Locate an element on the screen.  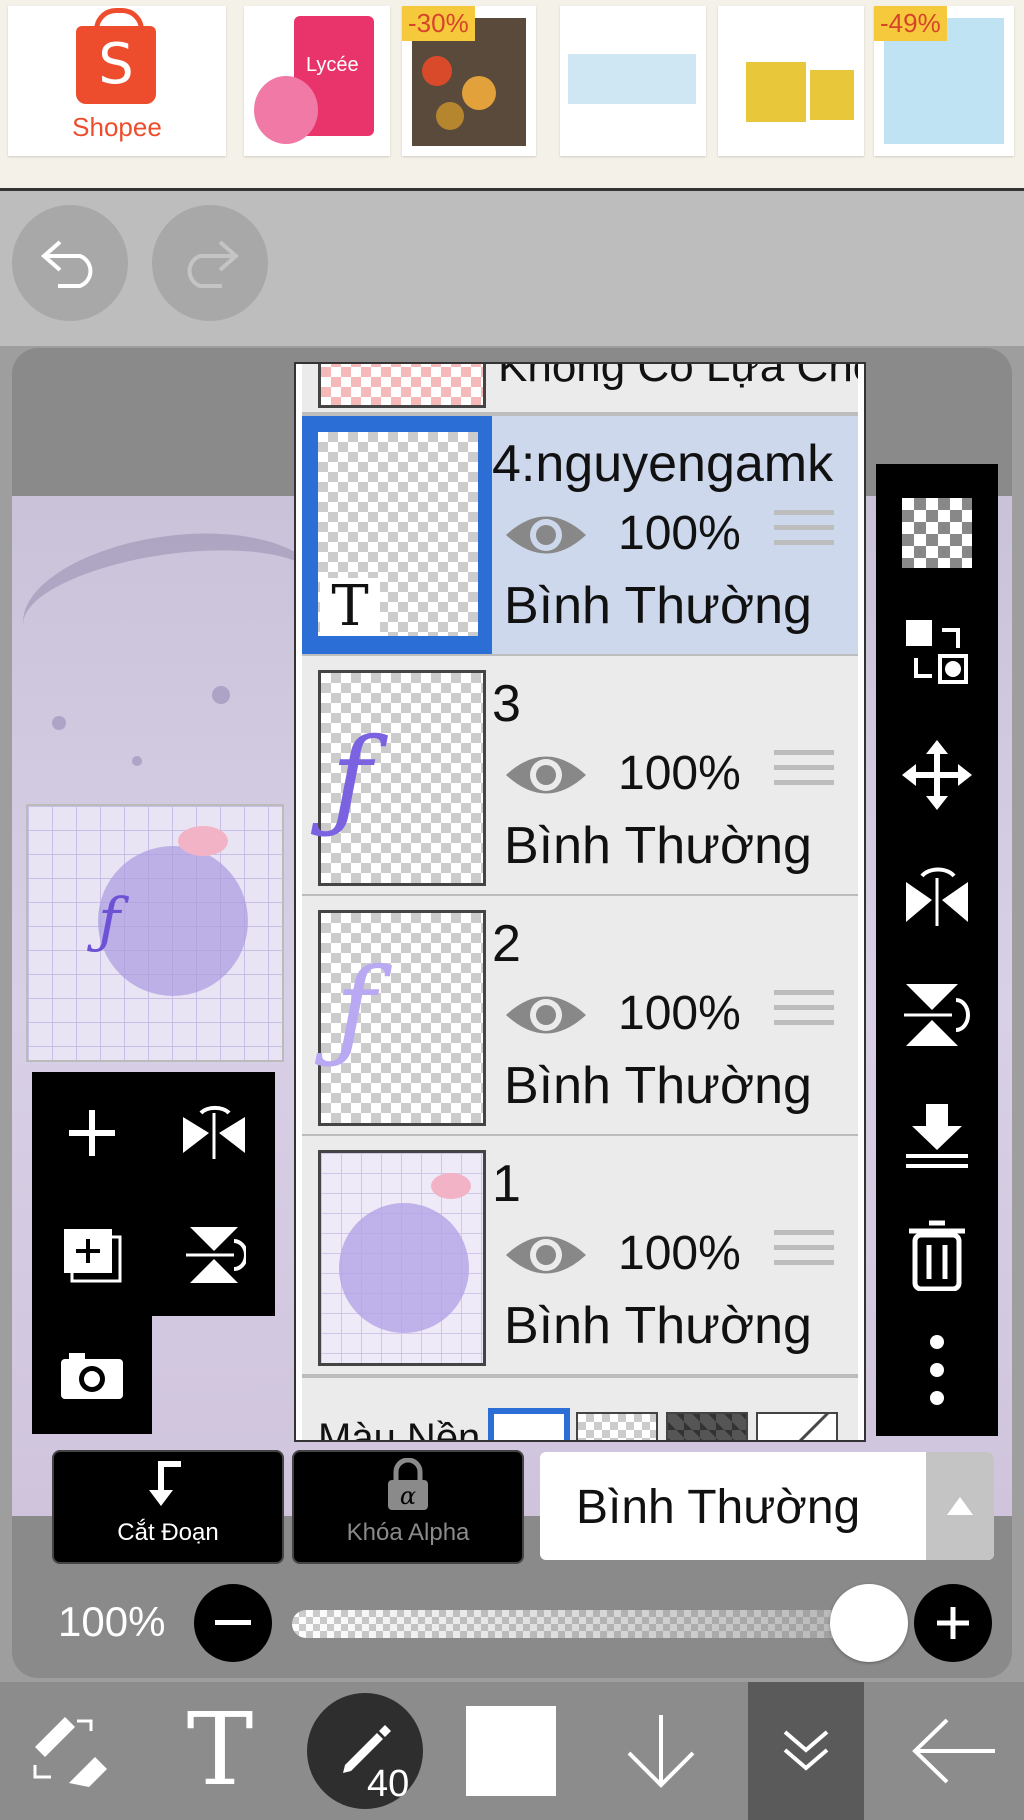
layer-name: 1 is located at coordinates (506, 1184).